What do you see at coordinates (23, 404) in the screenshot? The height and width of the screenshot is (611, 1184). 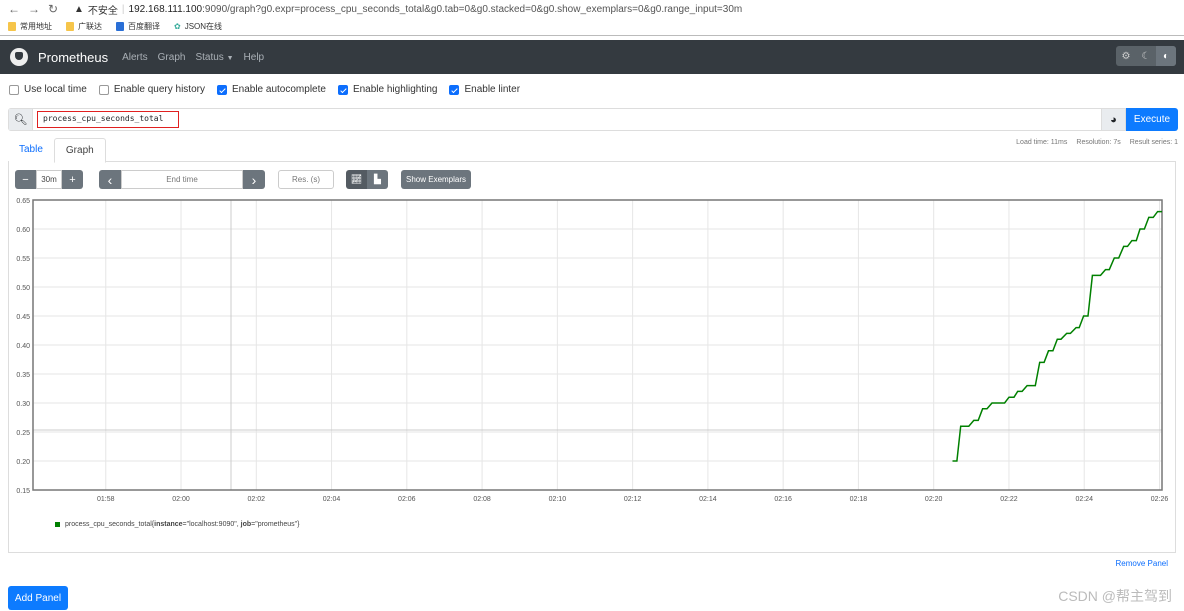 I see `y-tick-label: 0.30` at bounding box center [23, 404].